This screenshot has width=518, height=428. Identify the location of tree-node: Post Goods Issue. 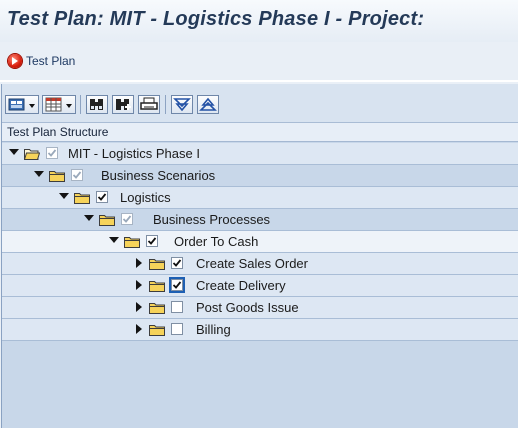
(260, 308).